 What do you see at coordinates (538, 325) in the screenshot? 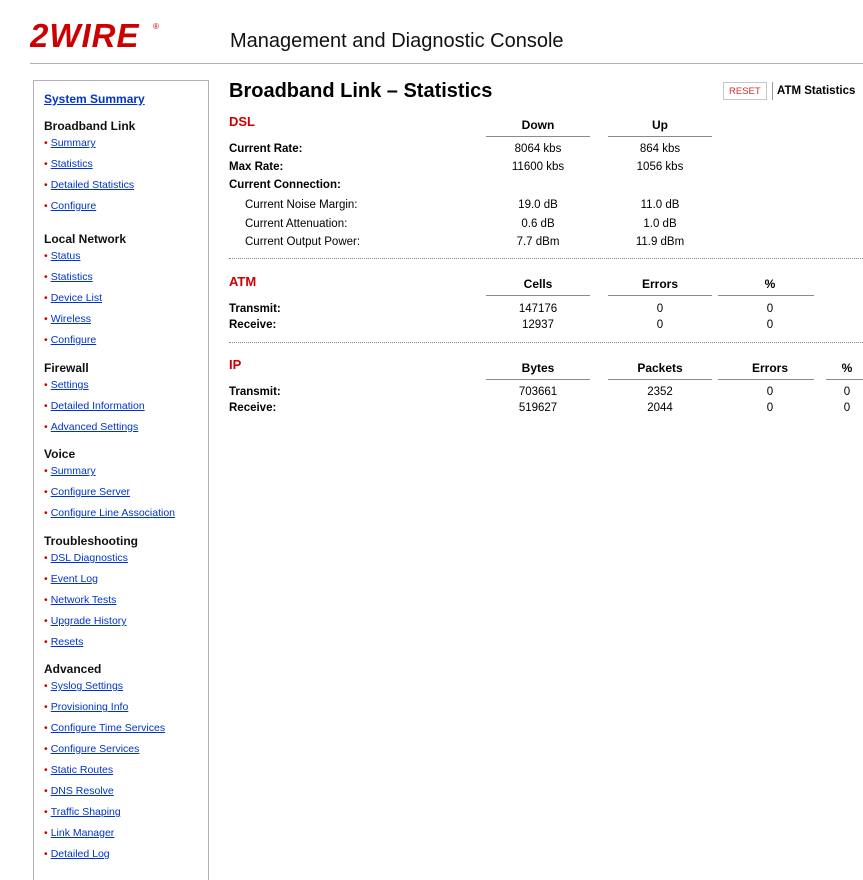
I see `atm-receive-cells: 12937` at bounding box center [538, 325].